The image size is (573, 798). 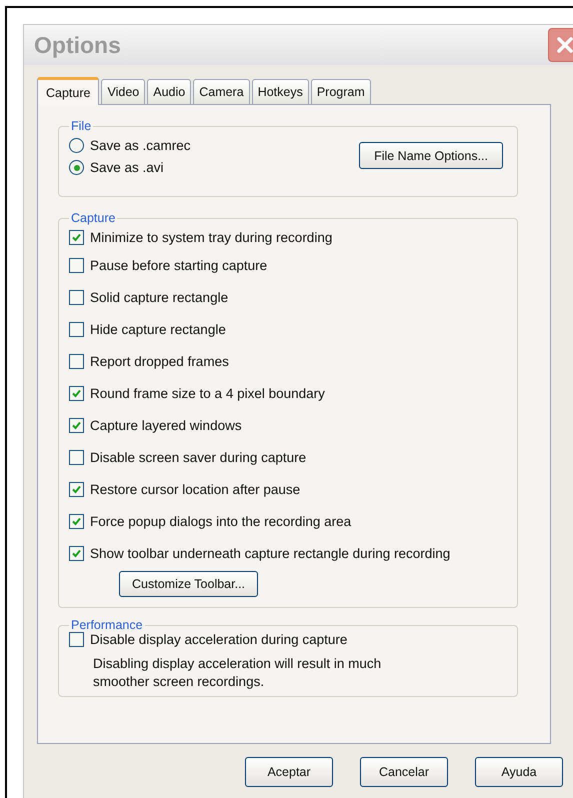 What do you see at coordinates (404, 772) in the screenshot?
I see `dialog-button: Cancelar` at bounding box center [404, 772].